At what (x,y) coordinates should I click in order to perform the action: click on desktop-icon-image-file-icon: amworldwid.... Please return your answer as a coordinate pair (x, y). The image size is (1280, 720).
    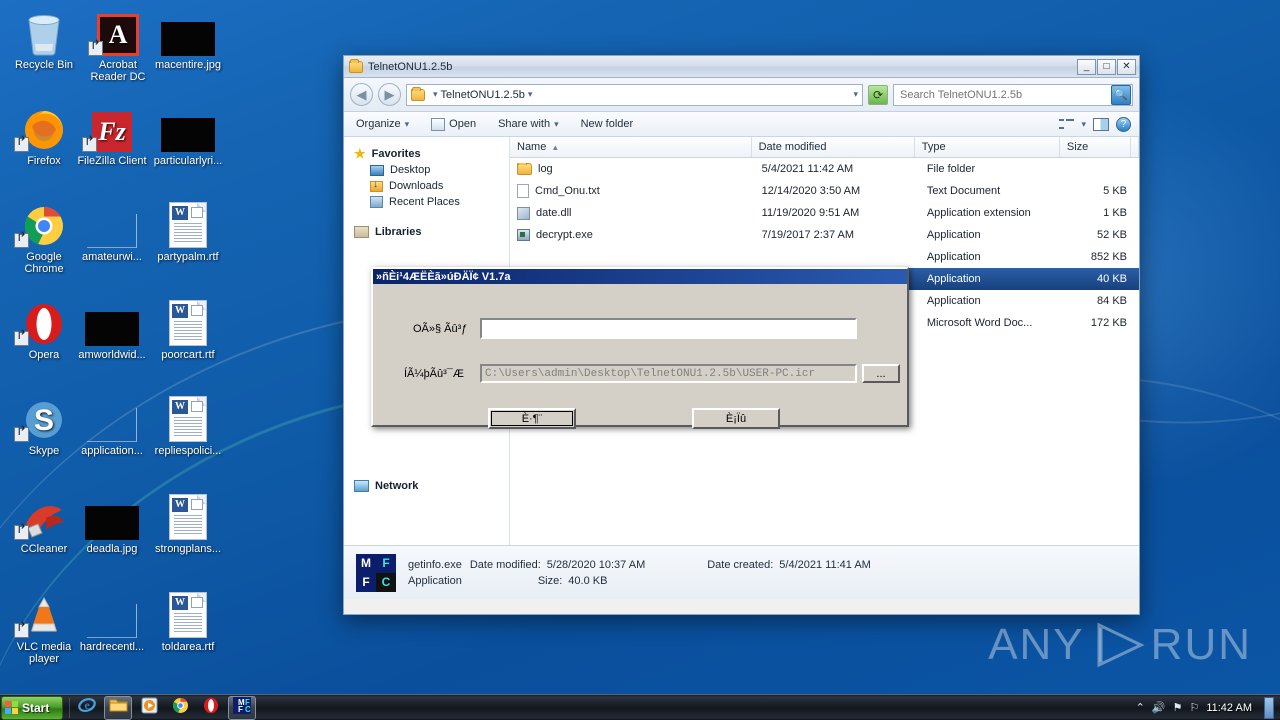
    Looking at the image, I should click on (112, 328).